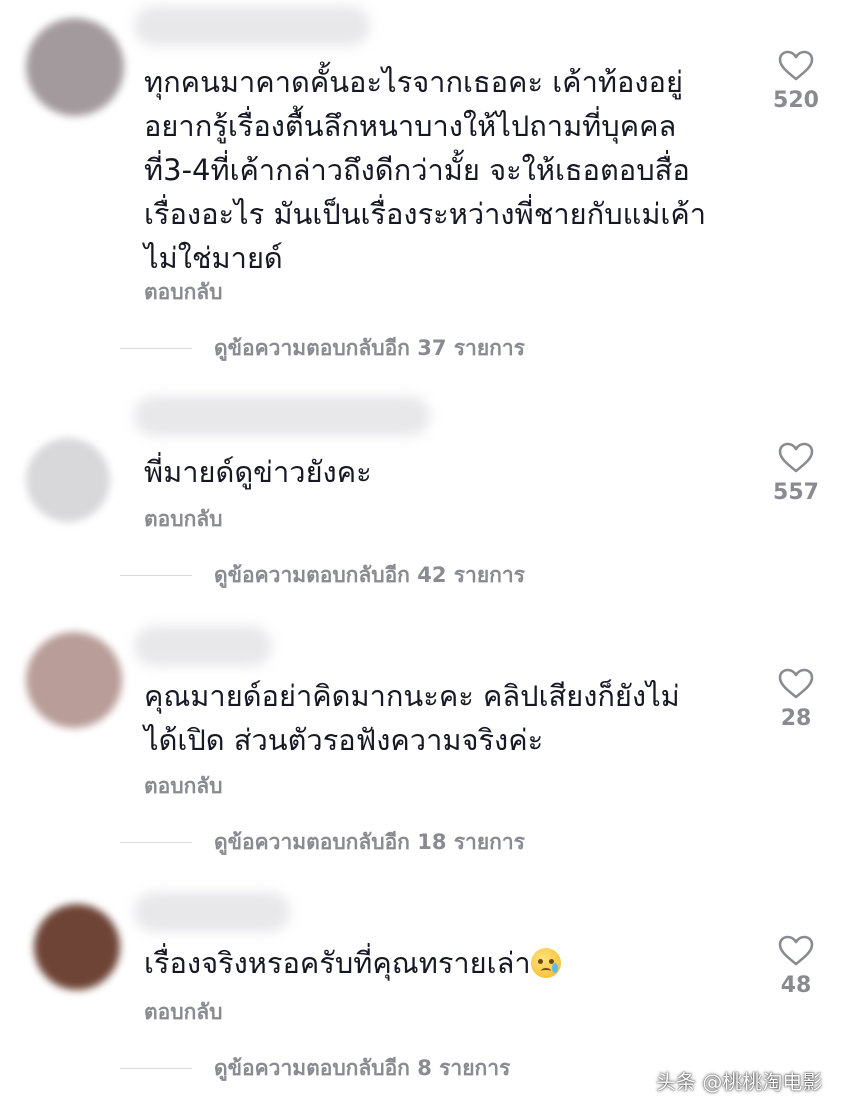  Describe the element at coordinates (369, 347) in the screenshot. I see `view-replies-label: ดูข้อความตอบกลับอีก 37 รายการ` at that location.